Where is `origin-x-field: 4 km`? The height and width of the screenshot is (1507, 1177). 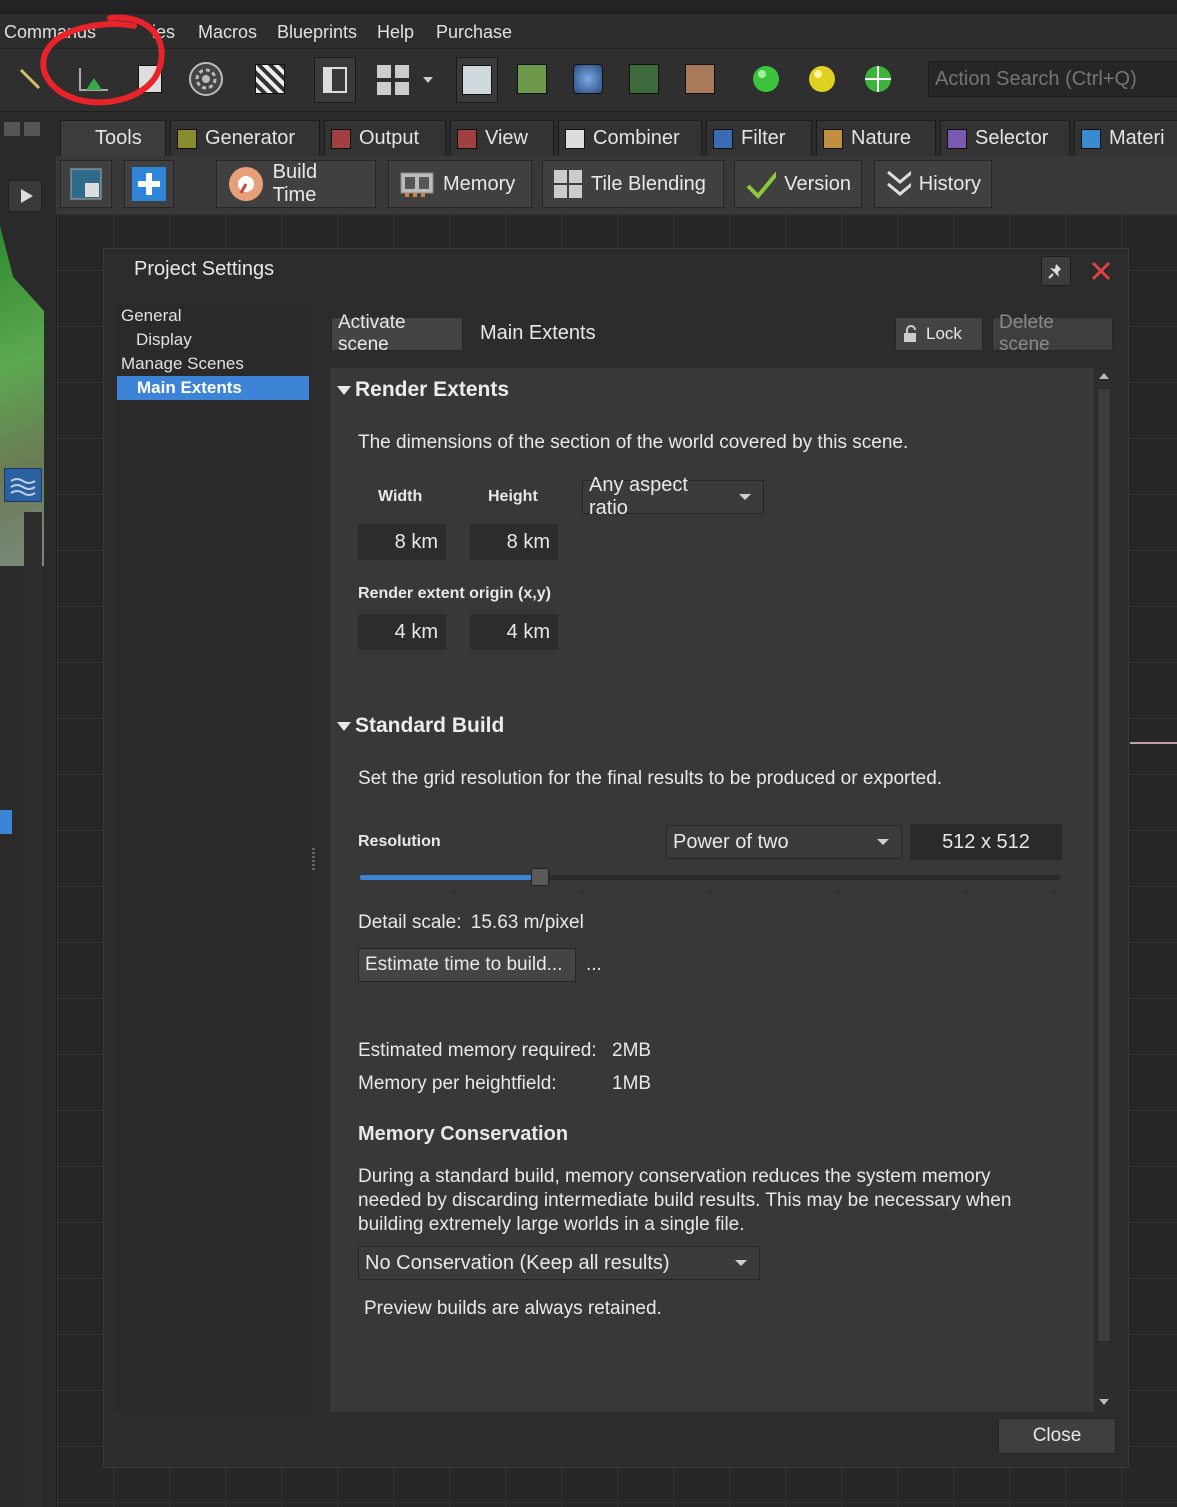
origin-x-field: 4 km is located at coordinates (402, 632).